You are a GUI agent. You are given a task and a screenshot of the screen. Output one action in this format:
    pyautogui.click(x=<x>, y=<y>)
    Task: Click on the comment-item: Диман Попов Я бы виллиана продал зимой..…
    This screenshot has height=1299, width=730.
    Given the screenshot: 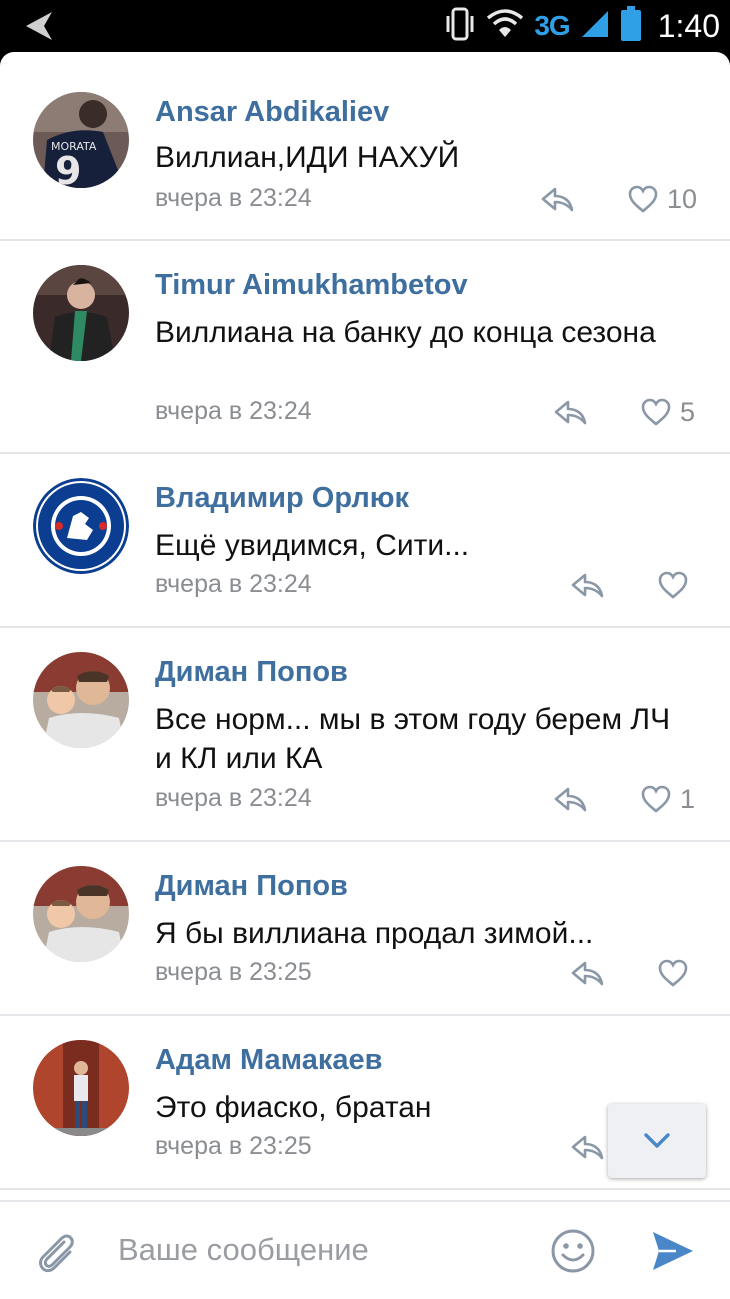 What is the action you would take?
    pyautogui.click(x=365, y=929)
    